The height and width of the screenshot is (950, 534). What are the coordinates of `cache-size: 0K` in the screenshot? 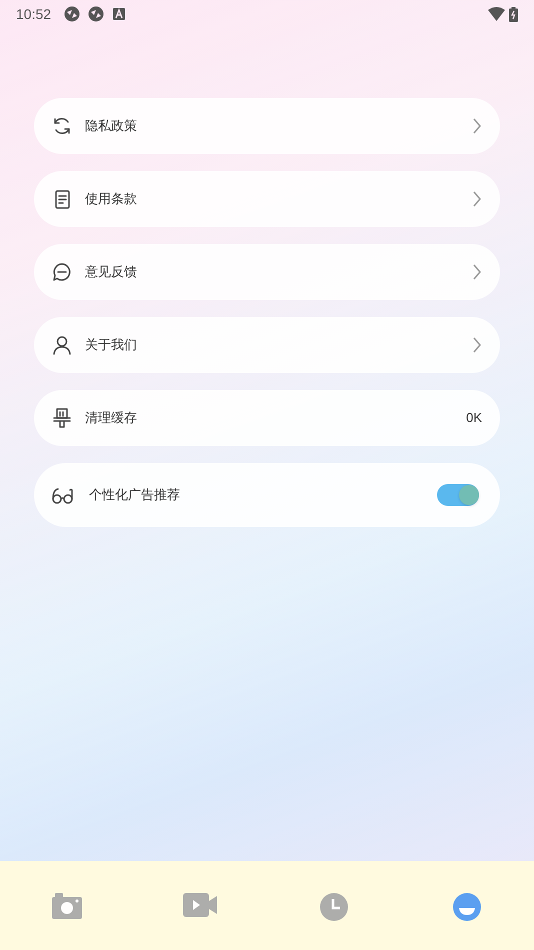 It's located at (474, 418).